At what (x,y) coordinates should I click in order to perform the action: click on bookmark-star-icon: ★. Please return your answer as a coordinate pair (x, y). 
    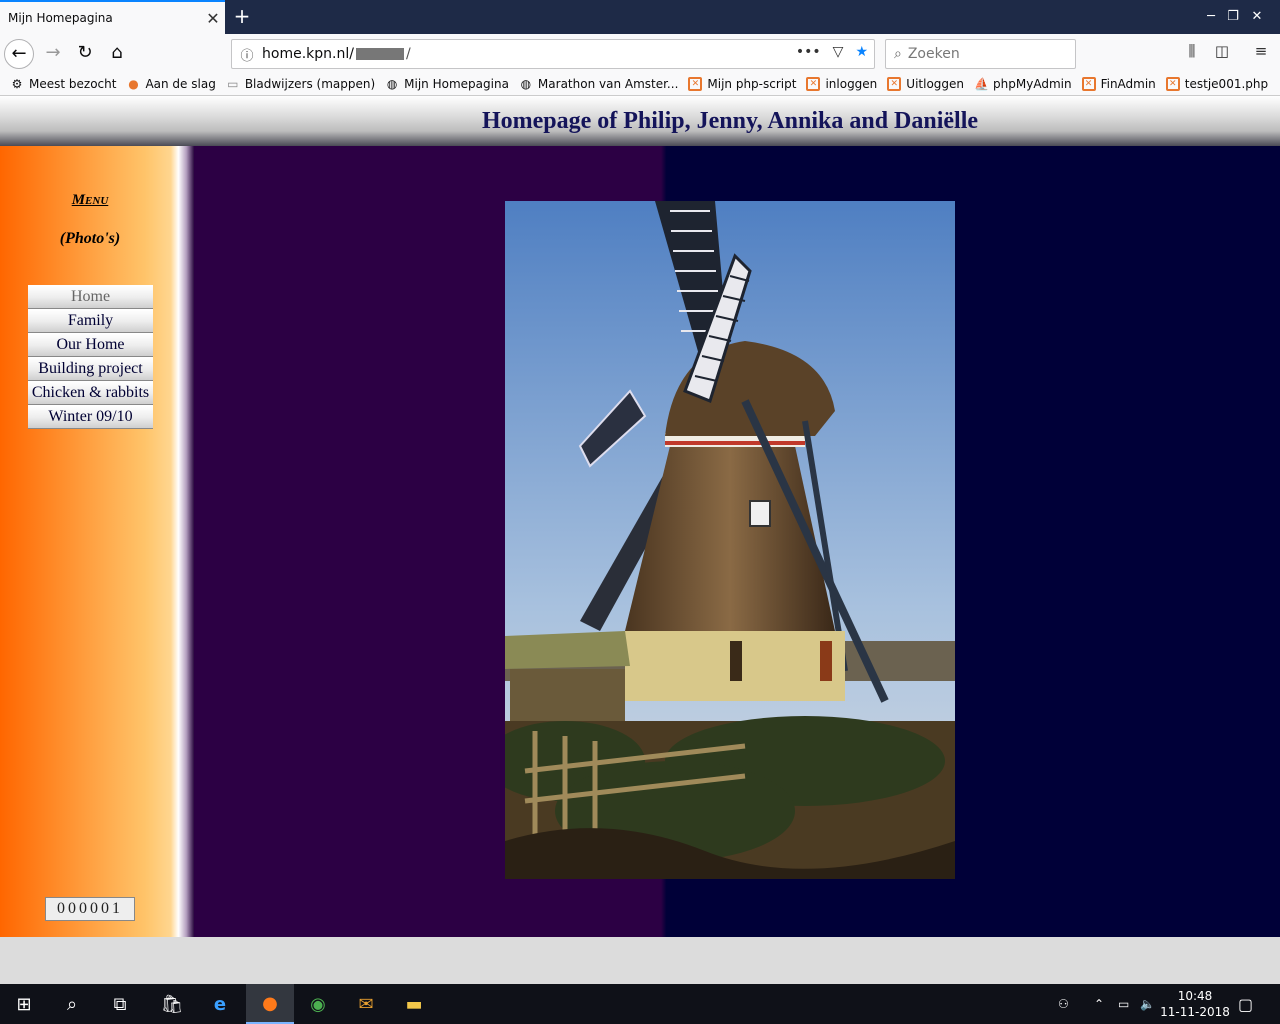
    Looking at the image, I should click on (861, 52).